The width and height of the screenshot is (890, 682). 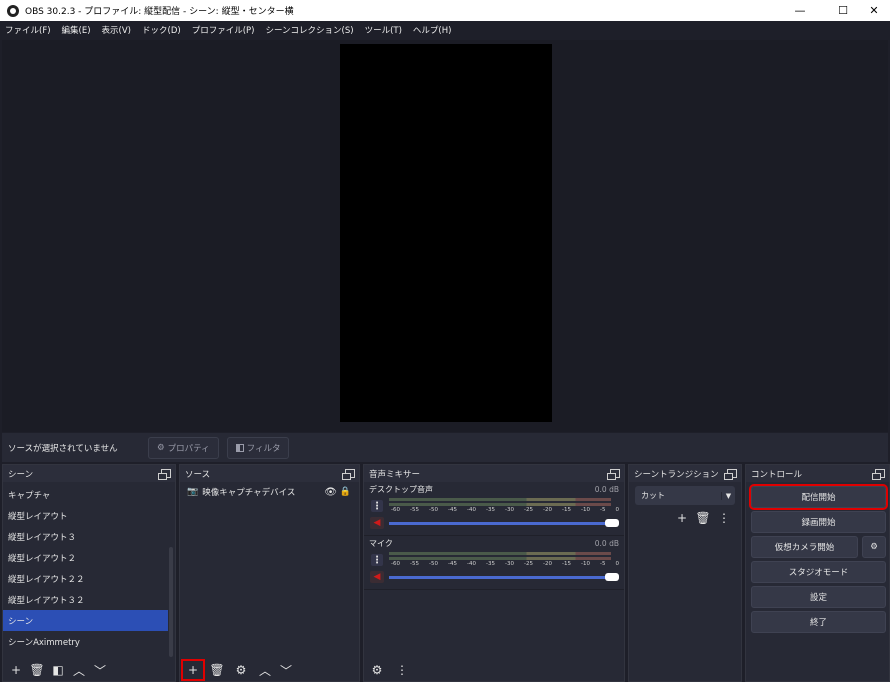 I want to click on source-up-chevron-icon: ︿, so click(x=265, y=670).